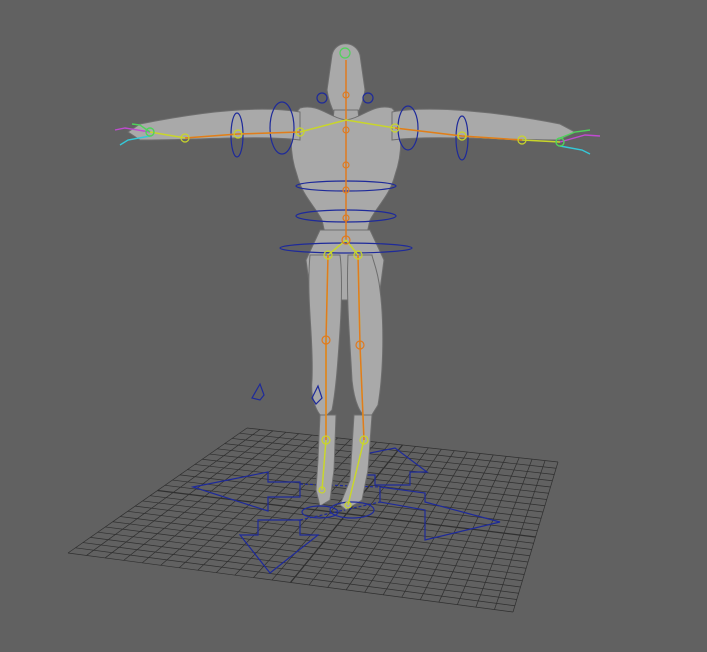 This screenshot has height=652, width=707. I want to click on master-move-control, so click(345, 510).